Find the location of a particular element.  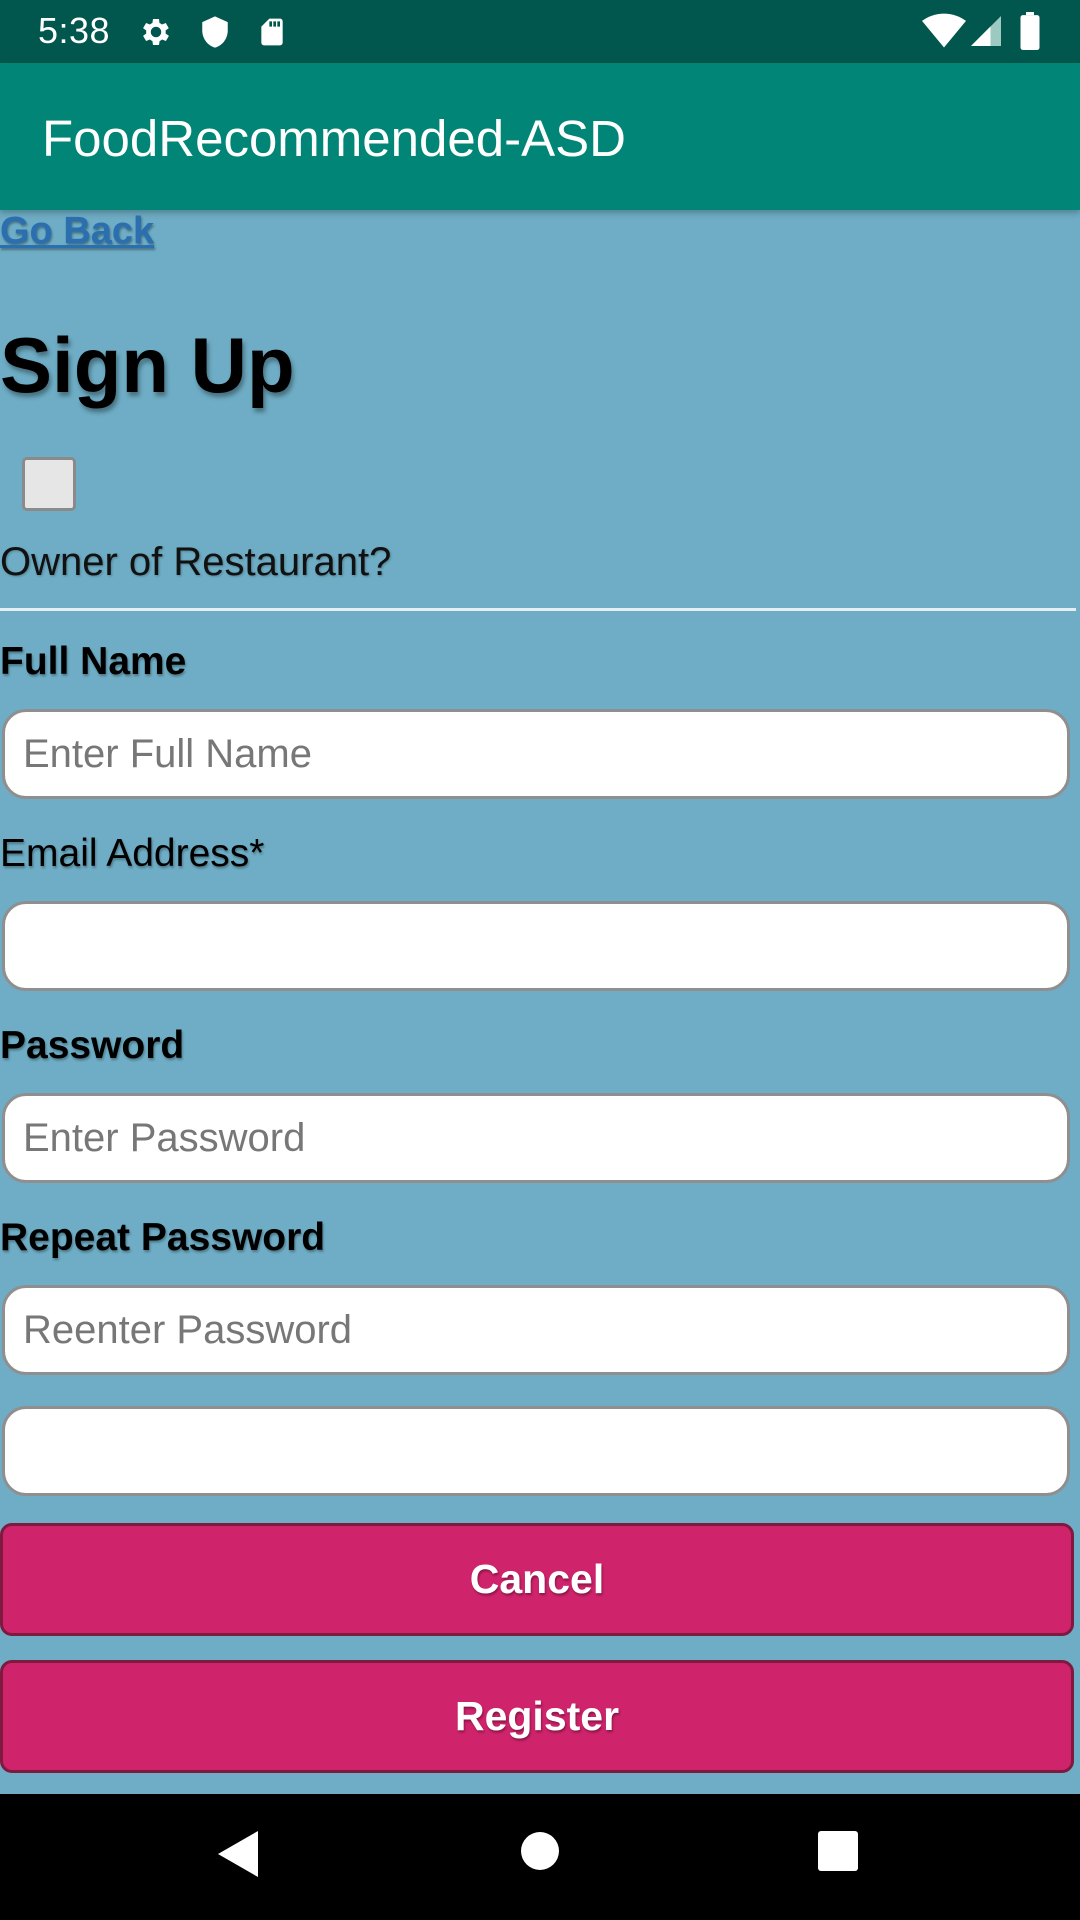

cancel-button: Cancel is located at coordinates (537, 1579).